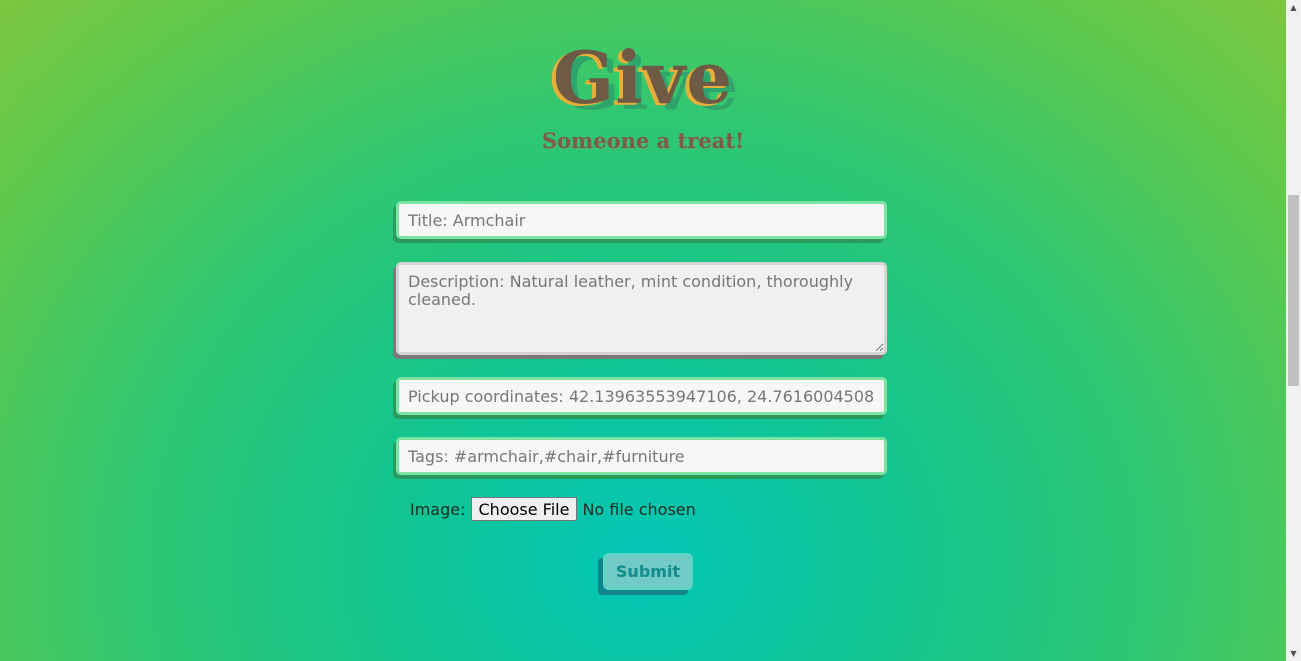 The height and width of the screenshot is (661, 1301). Describe the element at coordinates (643, 77) in the screenshot. I see `page-title: Give` at that location.